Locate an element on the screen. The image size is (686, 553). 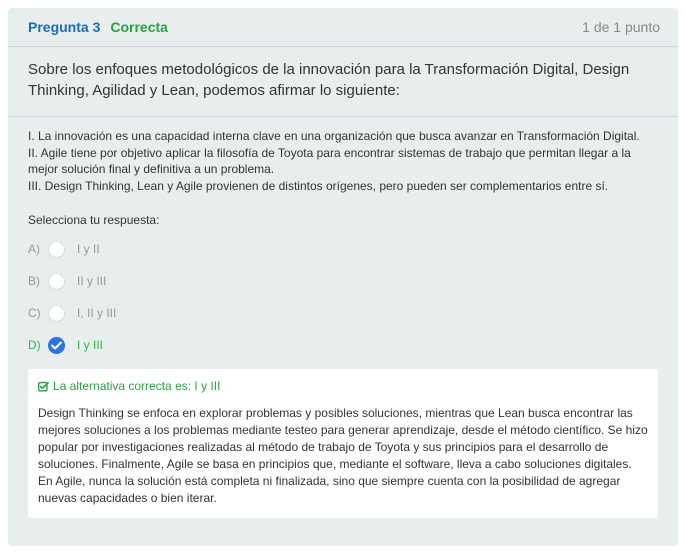
status-badge: Correcta is located at coordinates (139, 27).